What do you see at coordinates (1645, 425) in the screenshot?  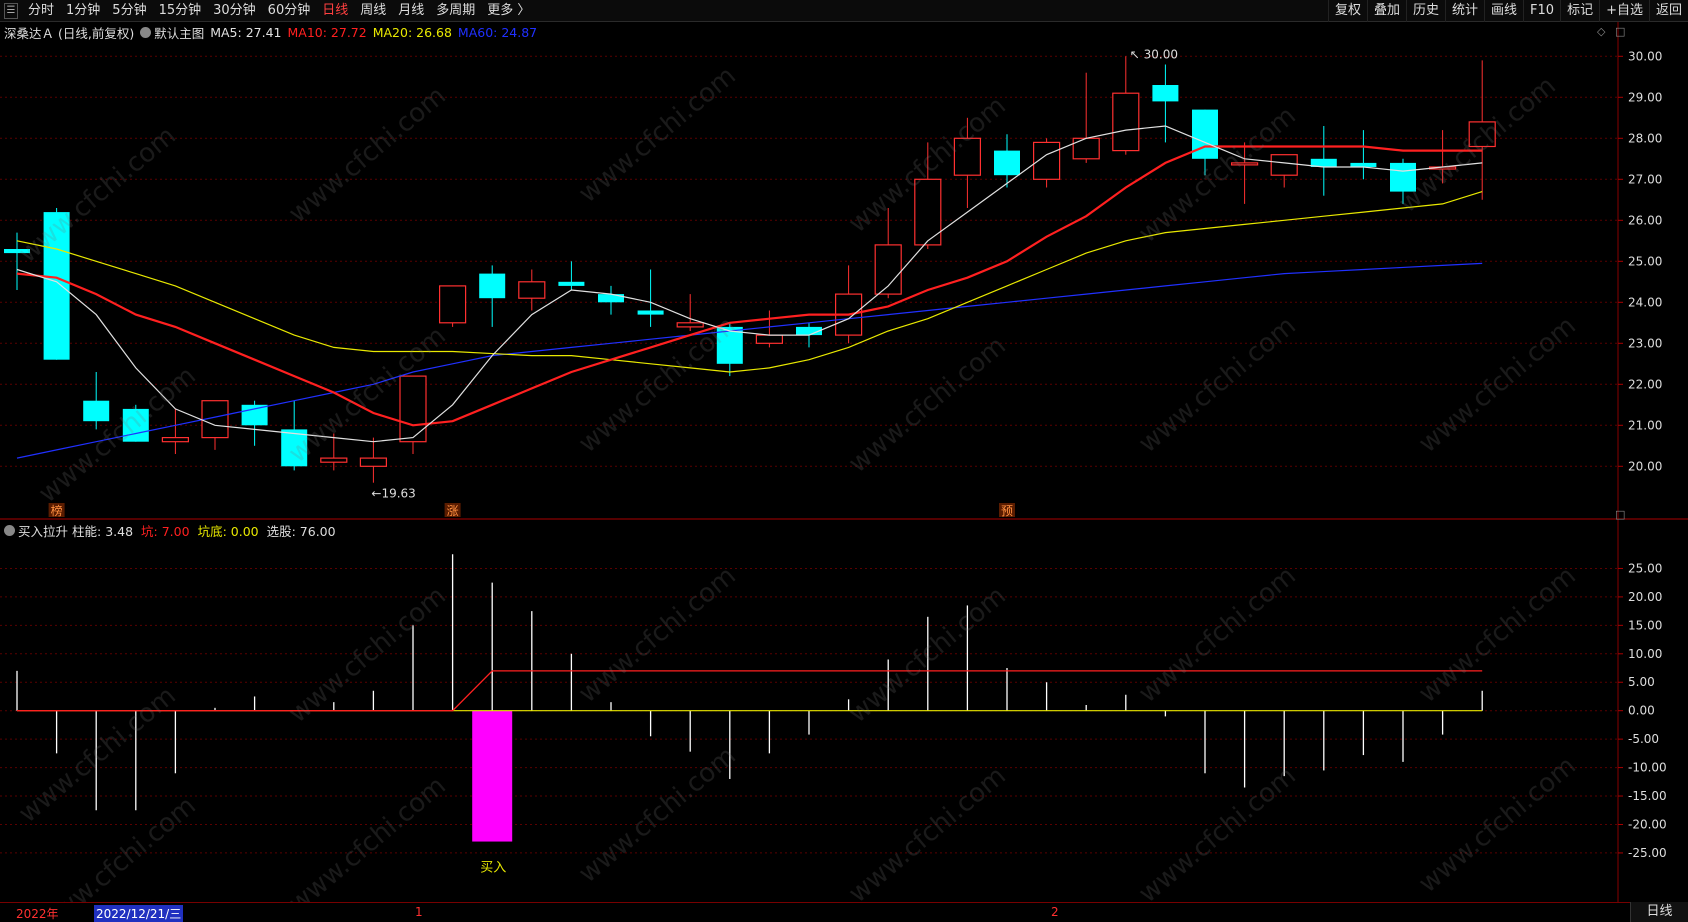 I see `y-tick-label: 21.00` at bounding box center [1645, 425].